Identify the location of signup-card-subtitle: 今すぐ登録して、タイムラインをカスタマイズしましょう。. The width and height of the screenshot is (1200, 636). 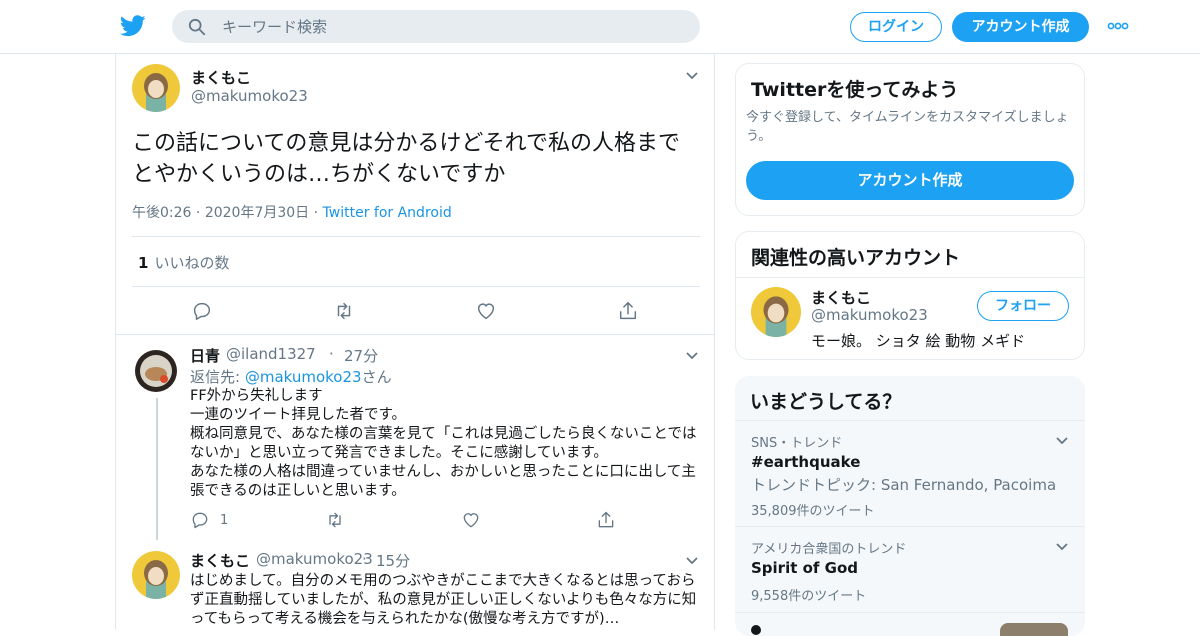
(907, 127).